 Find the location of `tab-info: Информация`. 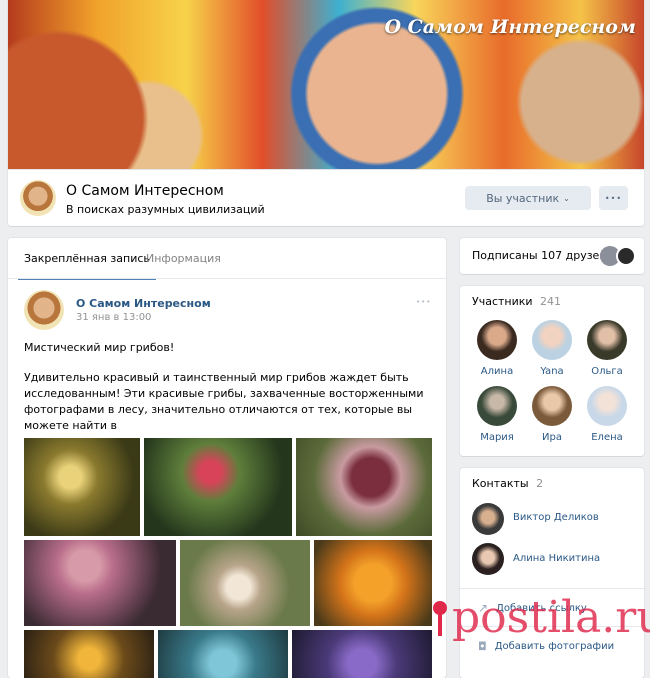

tab-info: Информация is located at coordinates (183, 258).